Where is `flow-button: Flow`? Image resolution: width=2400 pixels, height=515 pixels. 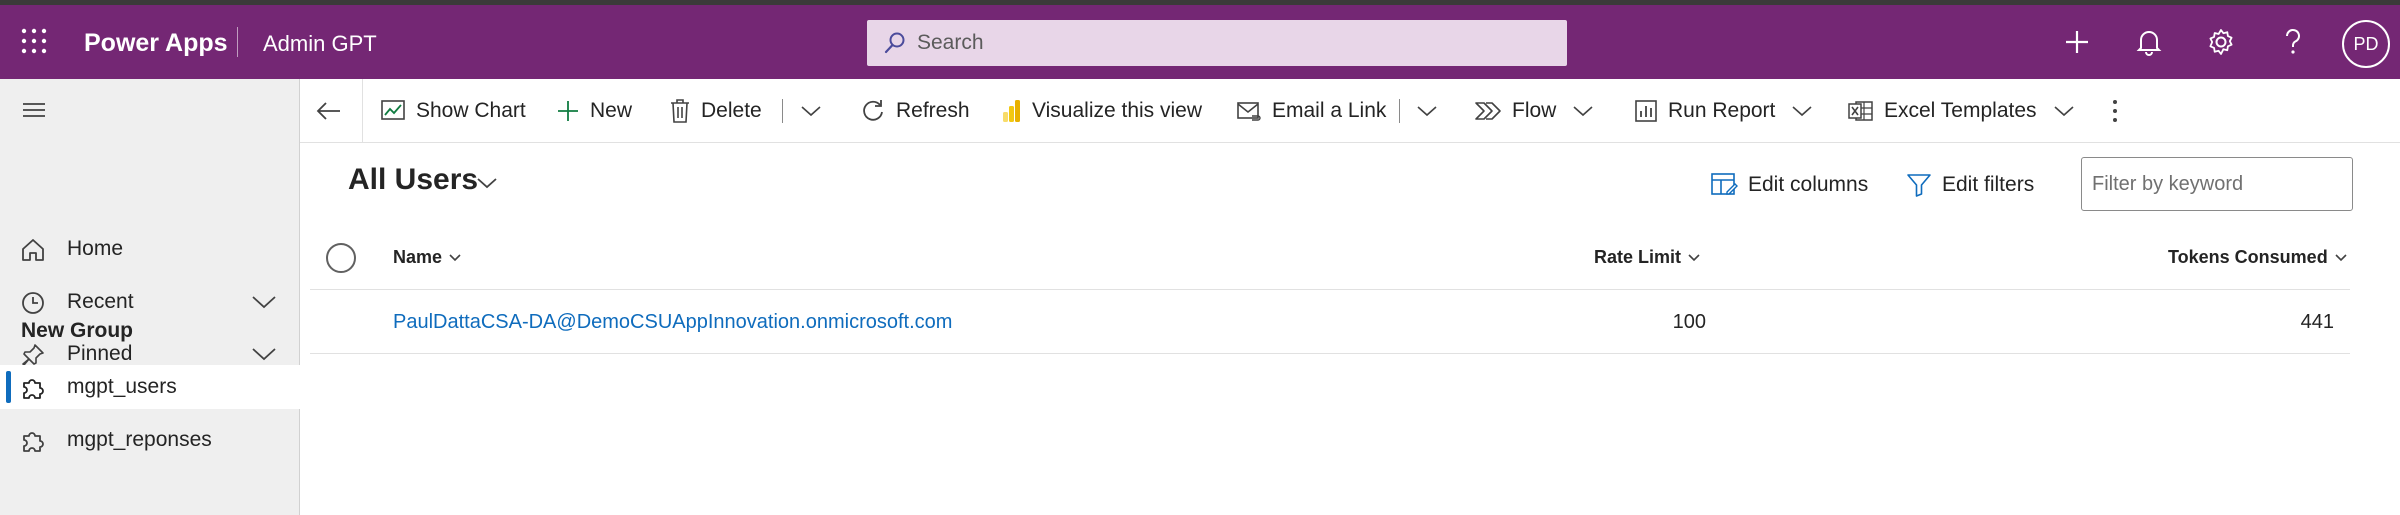 flow-button: Flow is located at coordinates (1534, 111).